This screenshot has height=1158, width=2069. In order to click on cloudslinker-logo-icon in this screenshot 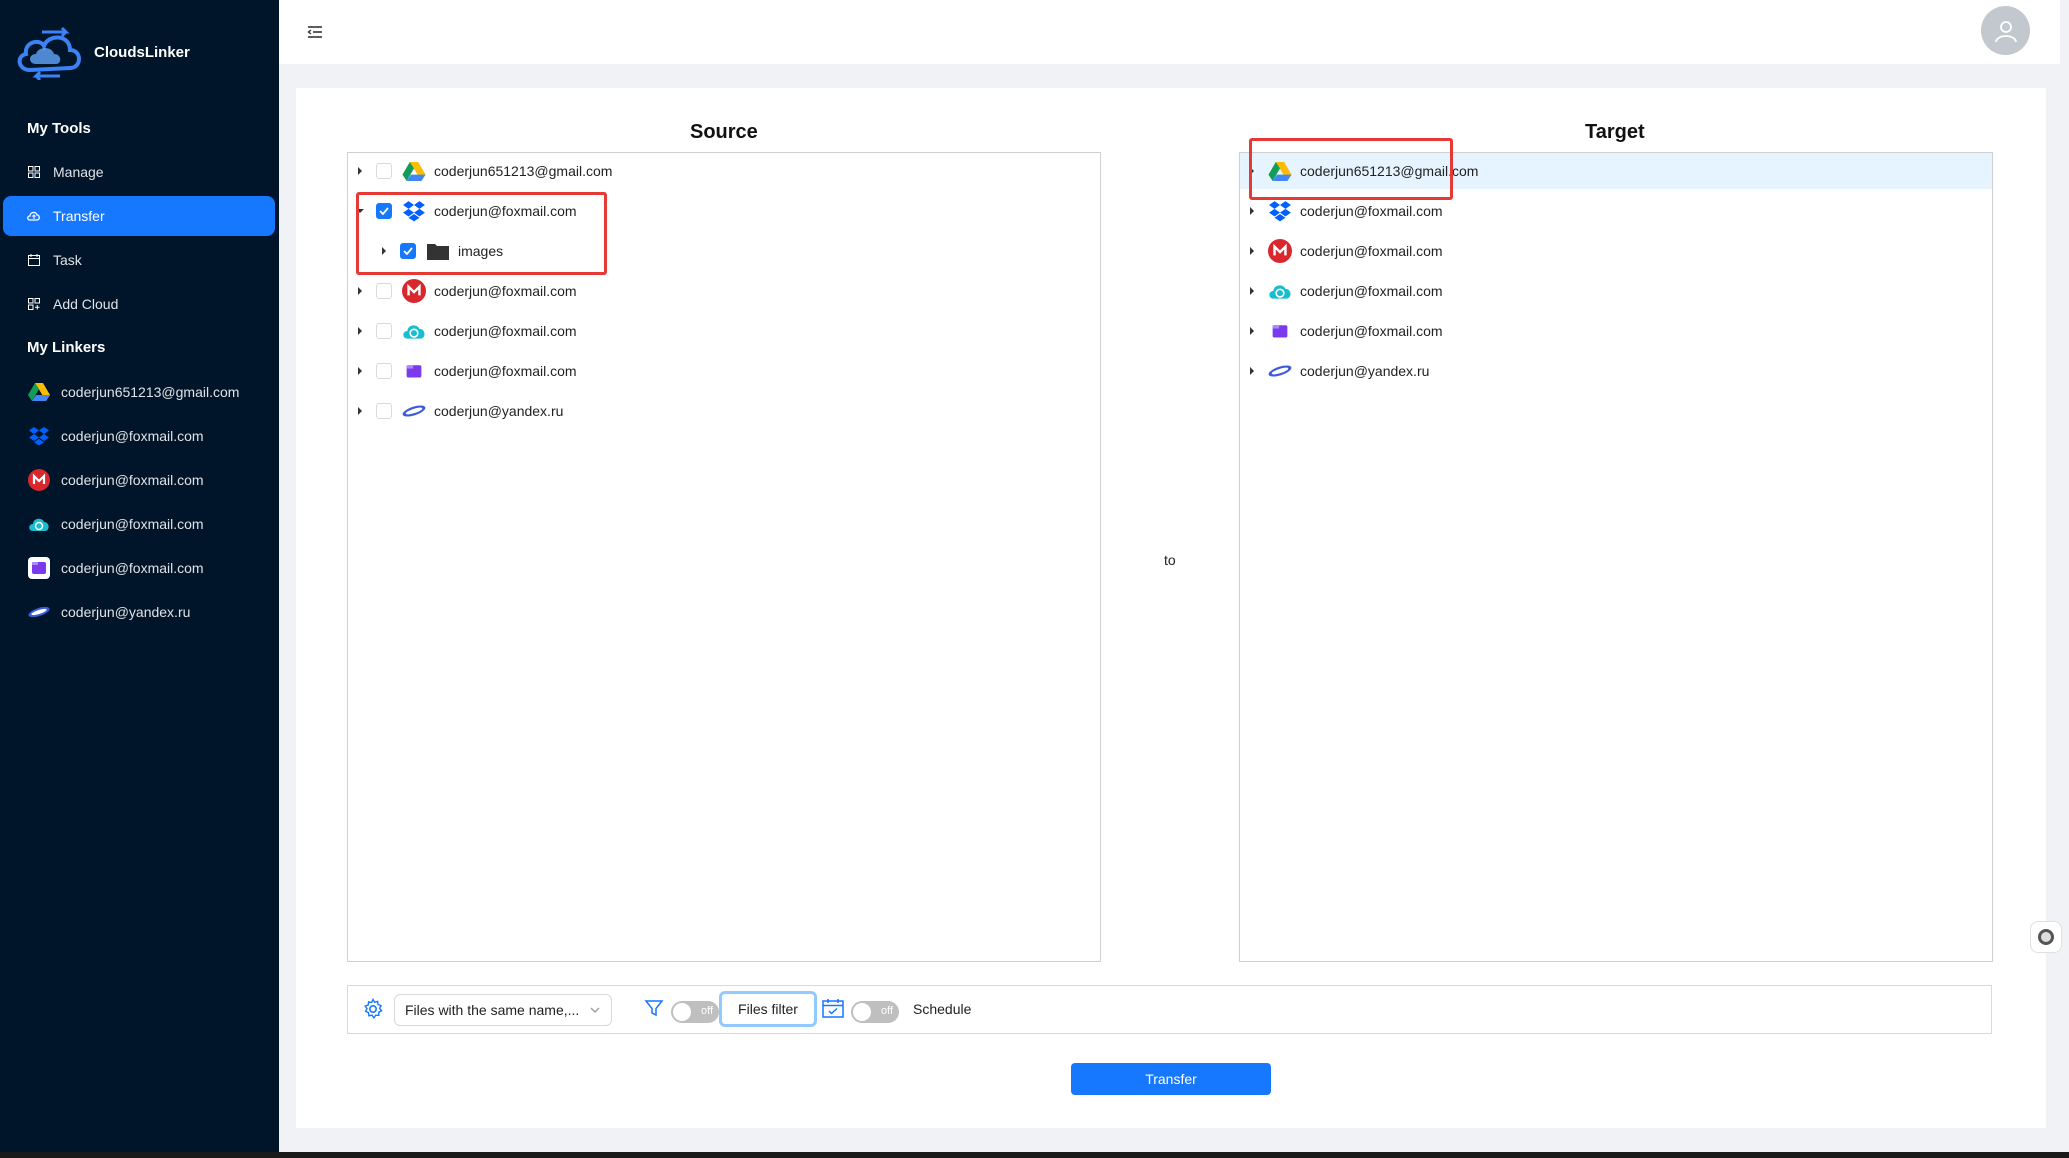, I will do `click(49, 53)`.